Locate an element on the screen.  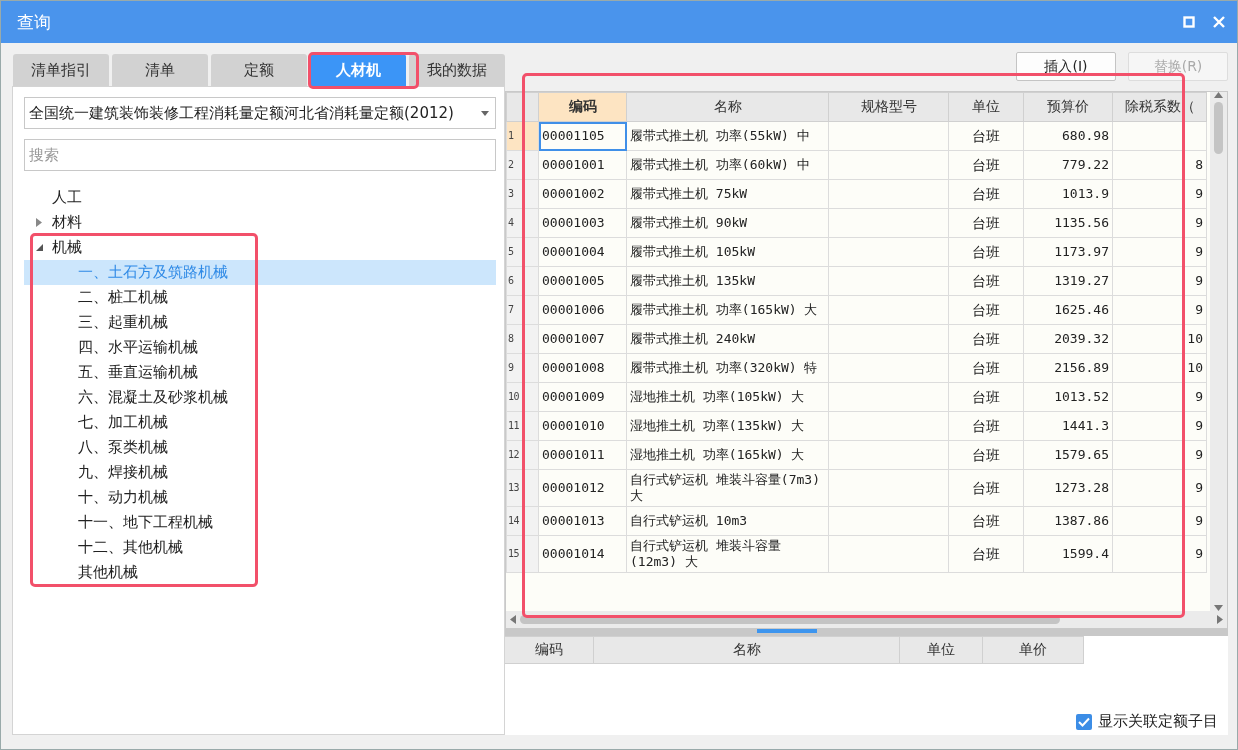
scroll-right-icon is located at coordinates (1220, 619).